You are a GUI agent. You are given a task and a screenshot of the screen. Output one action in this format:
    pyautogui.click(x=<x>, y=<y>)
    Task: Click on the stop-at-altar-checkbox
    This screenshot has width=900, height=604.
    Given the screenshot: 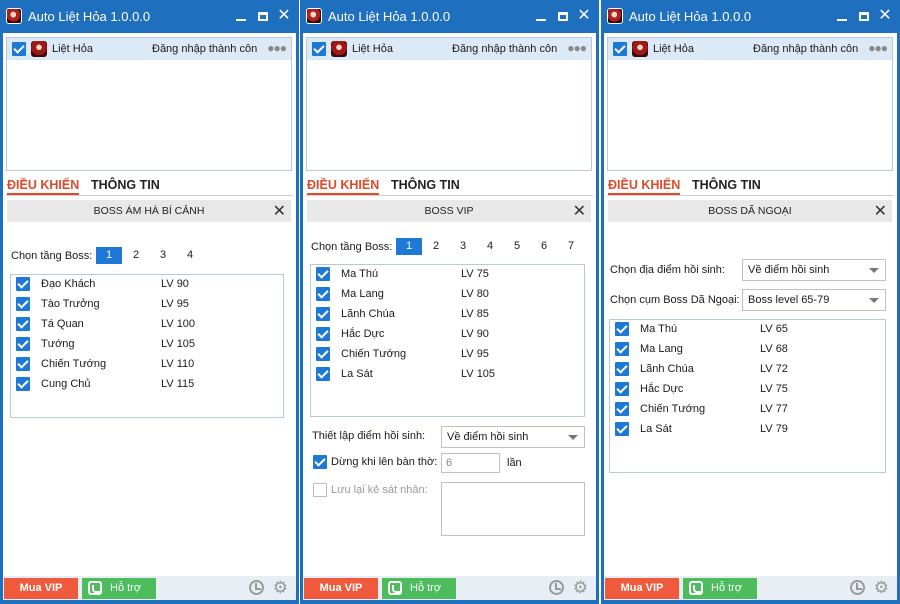 What is the action you would take?
    pyautogui.click(x=320, y=462)
    